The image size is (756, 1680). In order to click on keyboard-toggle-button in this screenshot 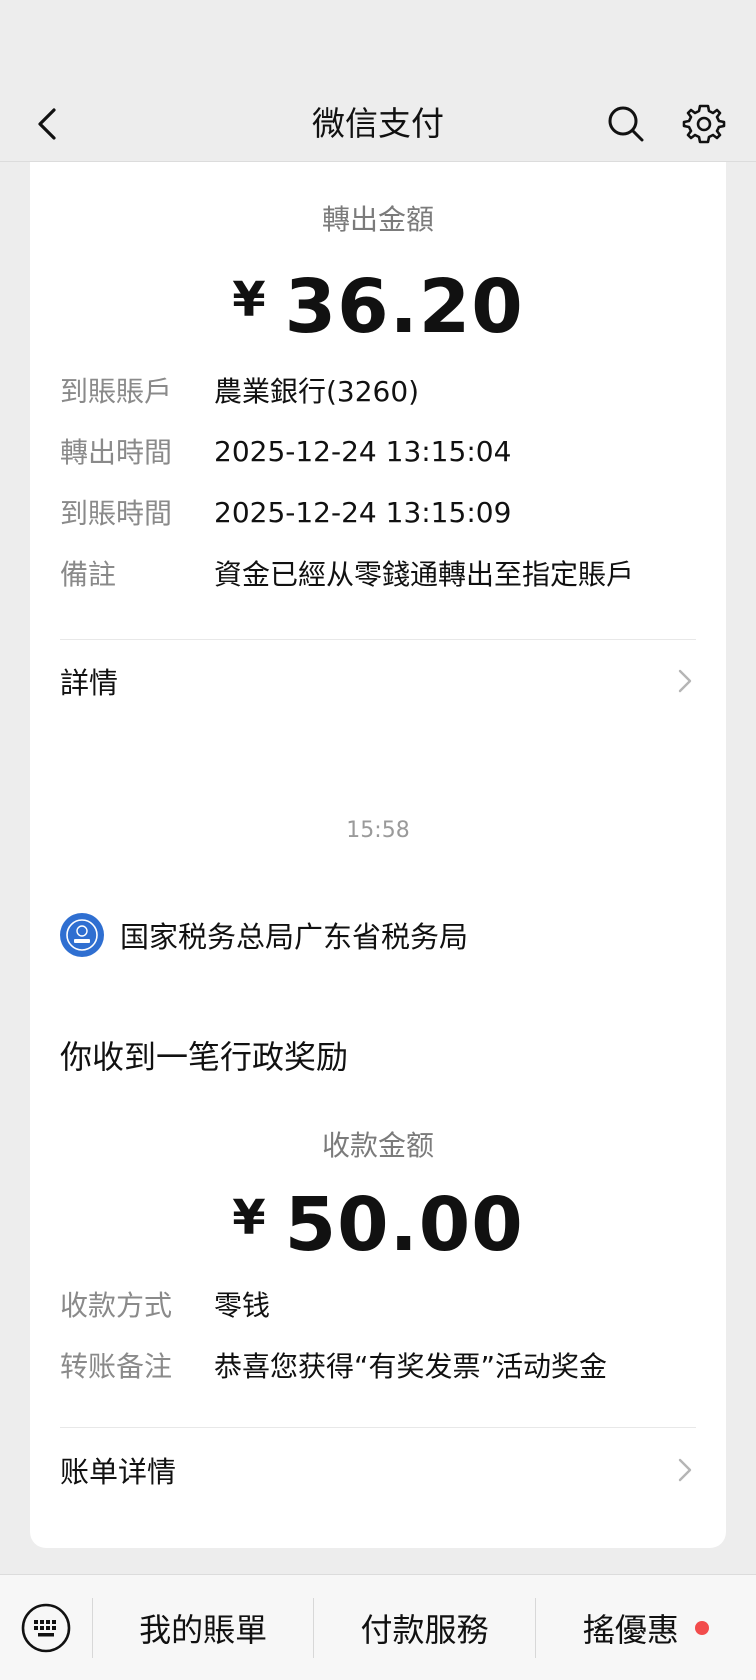, I will do `click(46, 1627)`.